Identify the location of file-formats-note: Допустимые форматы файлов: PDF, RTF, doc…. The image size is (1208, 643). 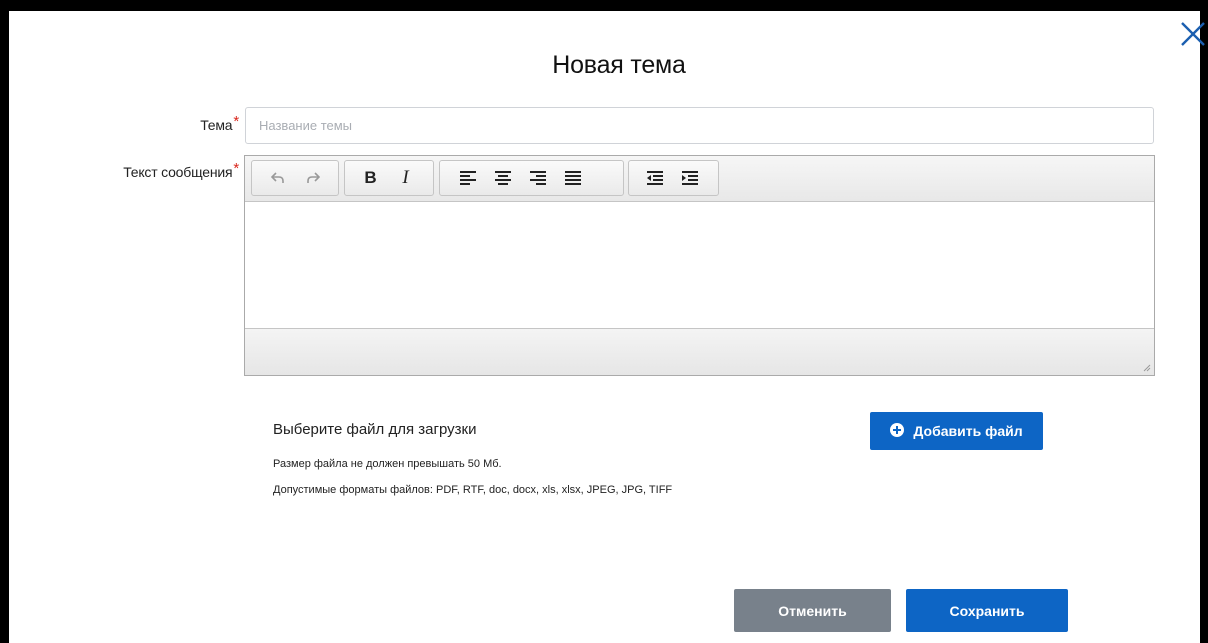
(473, 490).